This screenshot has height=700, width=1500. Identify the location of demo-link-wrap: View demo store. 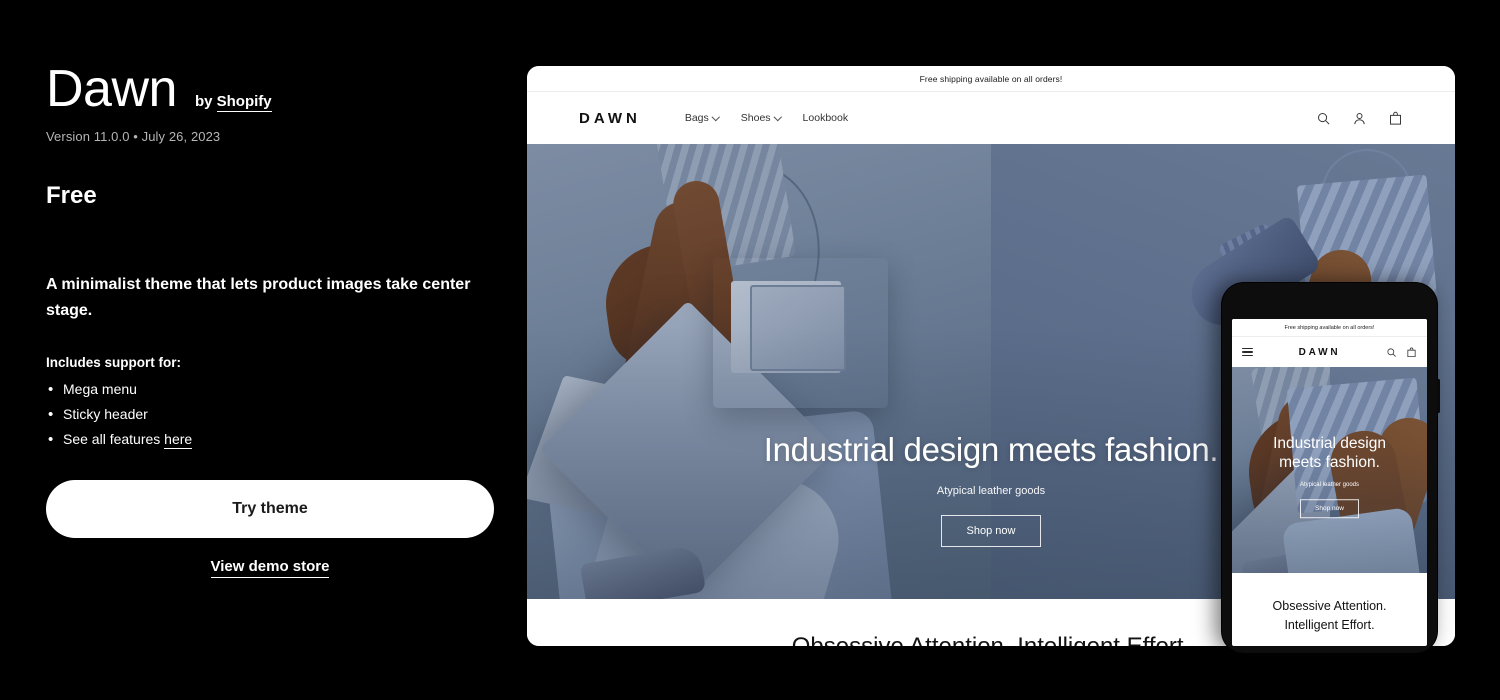
(270, 568).